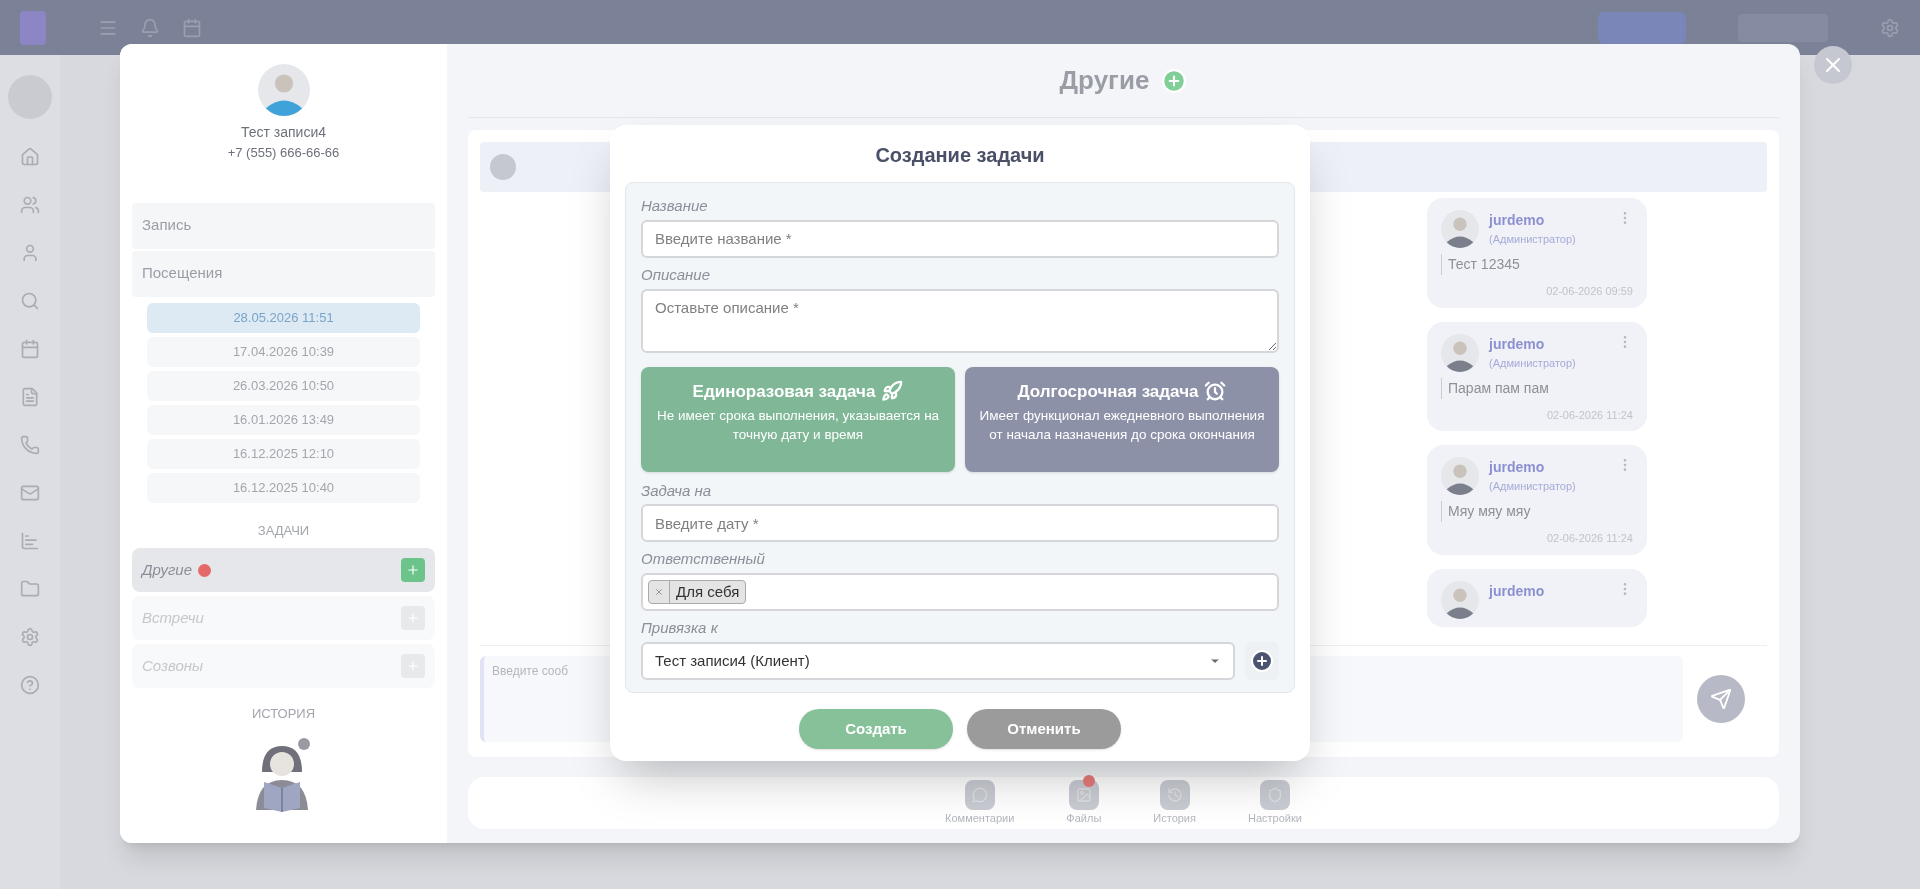 This screenshot has height=889, width=1920. I want to click on envelope-icon, so click(30, 493).